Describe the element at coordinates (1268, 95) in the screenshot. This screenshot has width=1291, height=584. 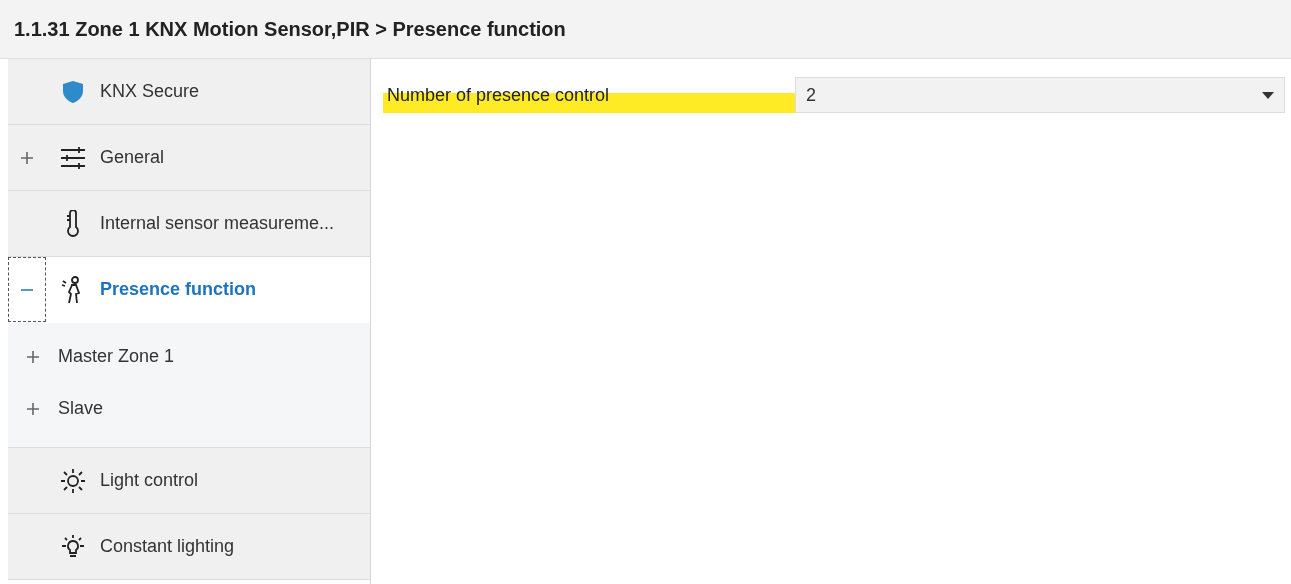
I see `dropdown-arrow-icon` at that location.